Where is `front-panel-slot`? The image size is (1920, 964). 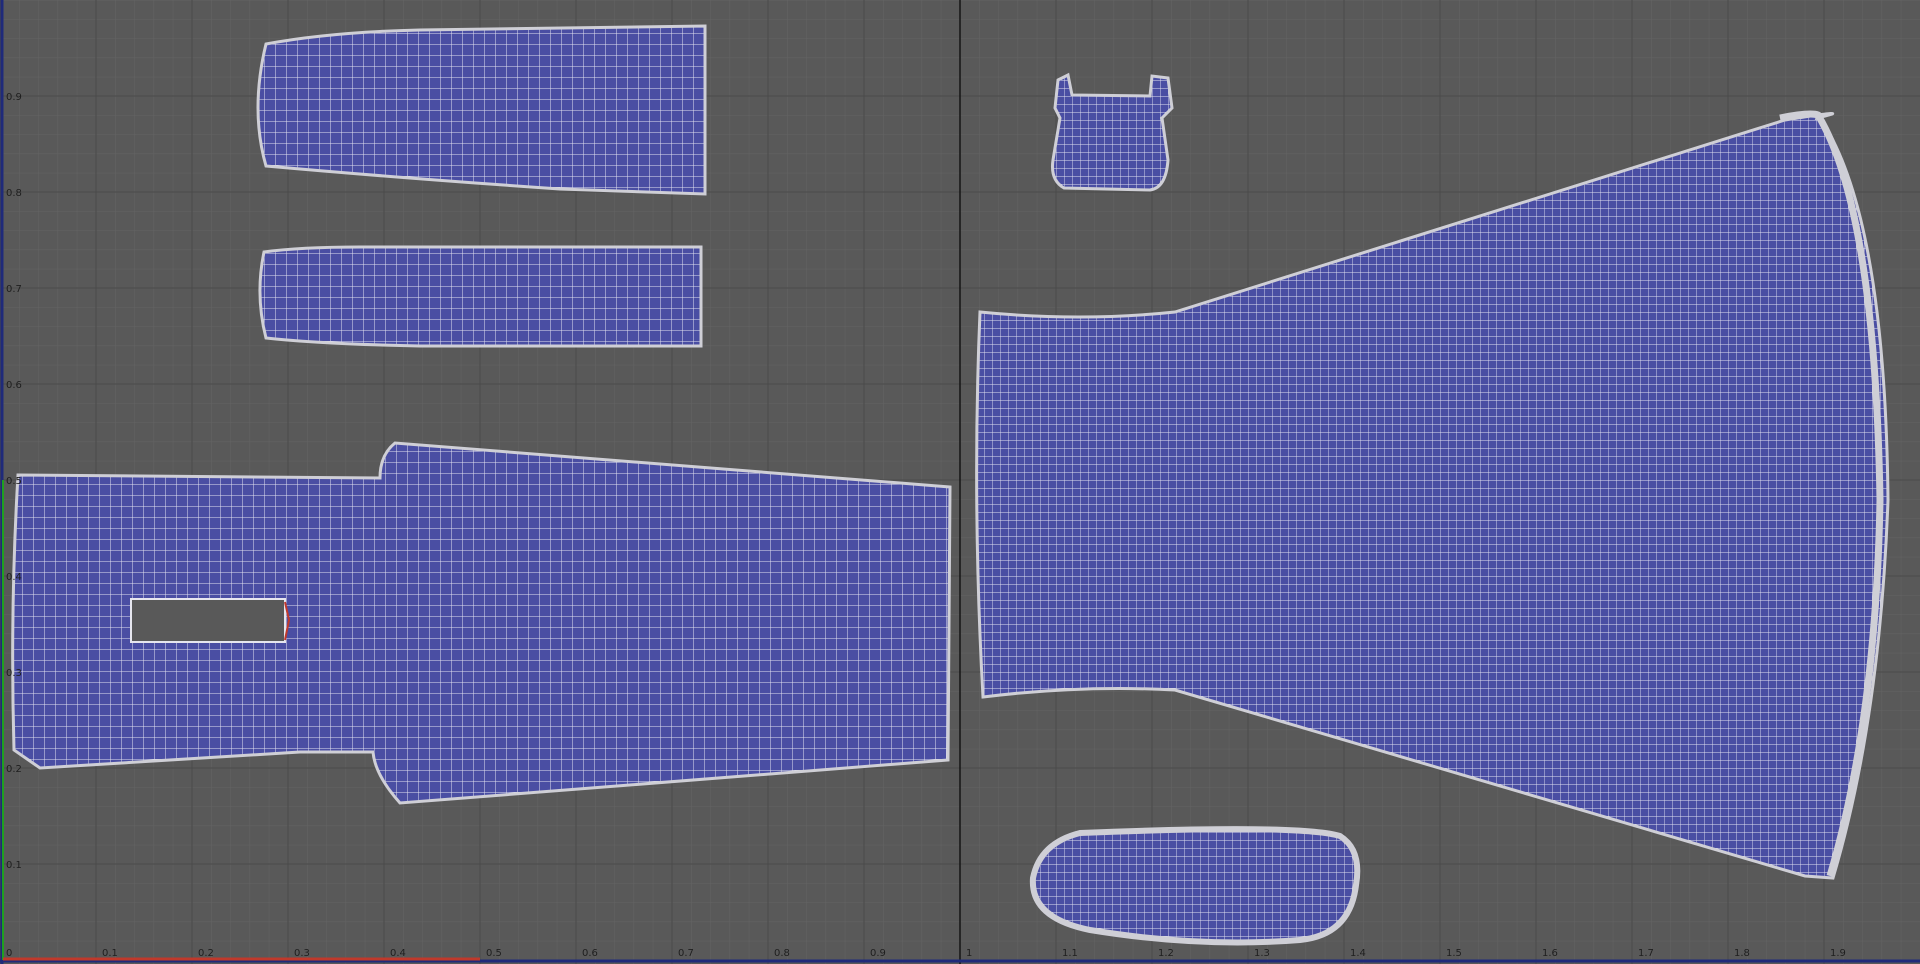
front-panel-slot is located at coordinates (208, 620).